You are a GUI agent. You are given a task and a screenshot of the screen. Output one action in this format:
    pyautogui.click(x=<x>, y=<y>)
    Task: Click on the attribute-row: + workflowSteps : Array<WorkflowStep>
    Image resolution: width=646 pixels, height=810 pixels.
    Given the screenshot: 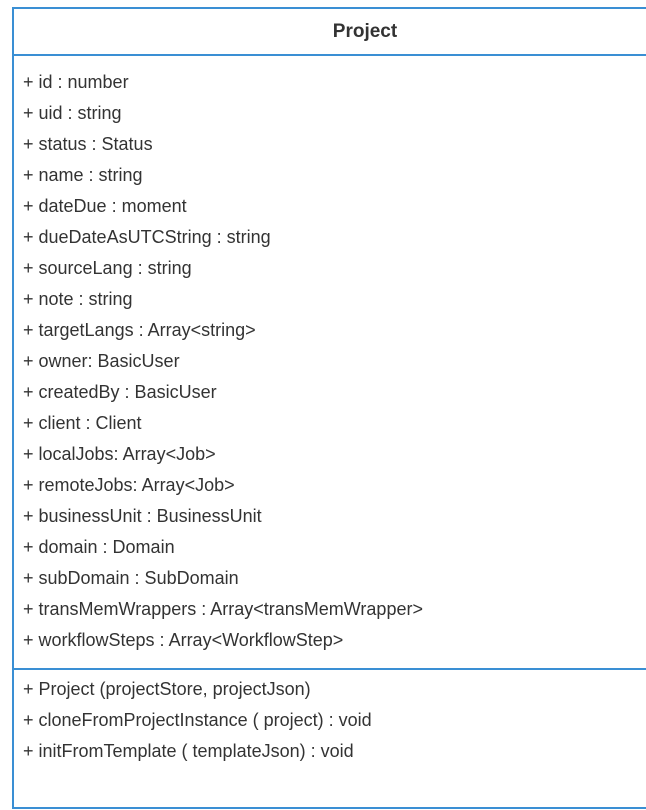 What is the action you would take?
    pyautogui.click(x=183, y=640)
    